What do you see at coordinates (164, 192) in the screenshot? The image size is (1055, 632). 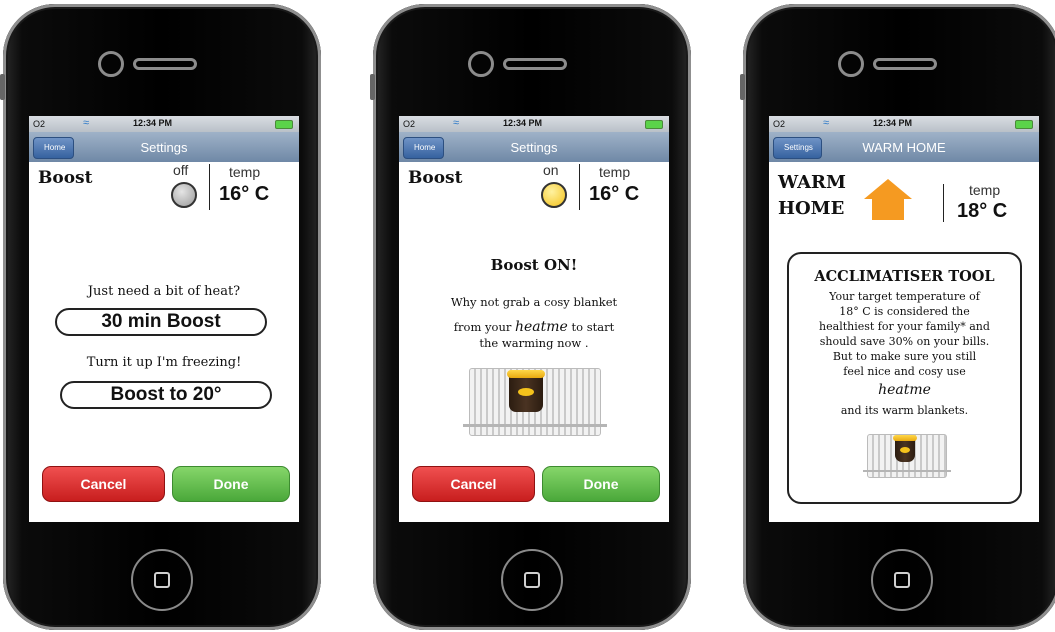 I see `boost-header: Boost off temp 16° C` at bounding box center [164, 192].